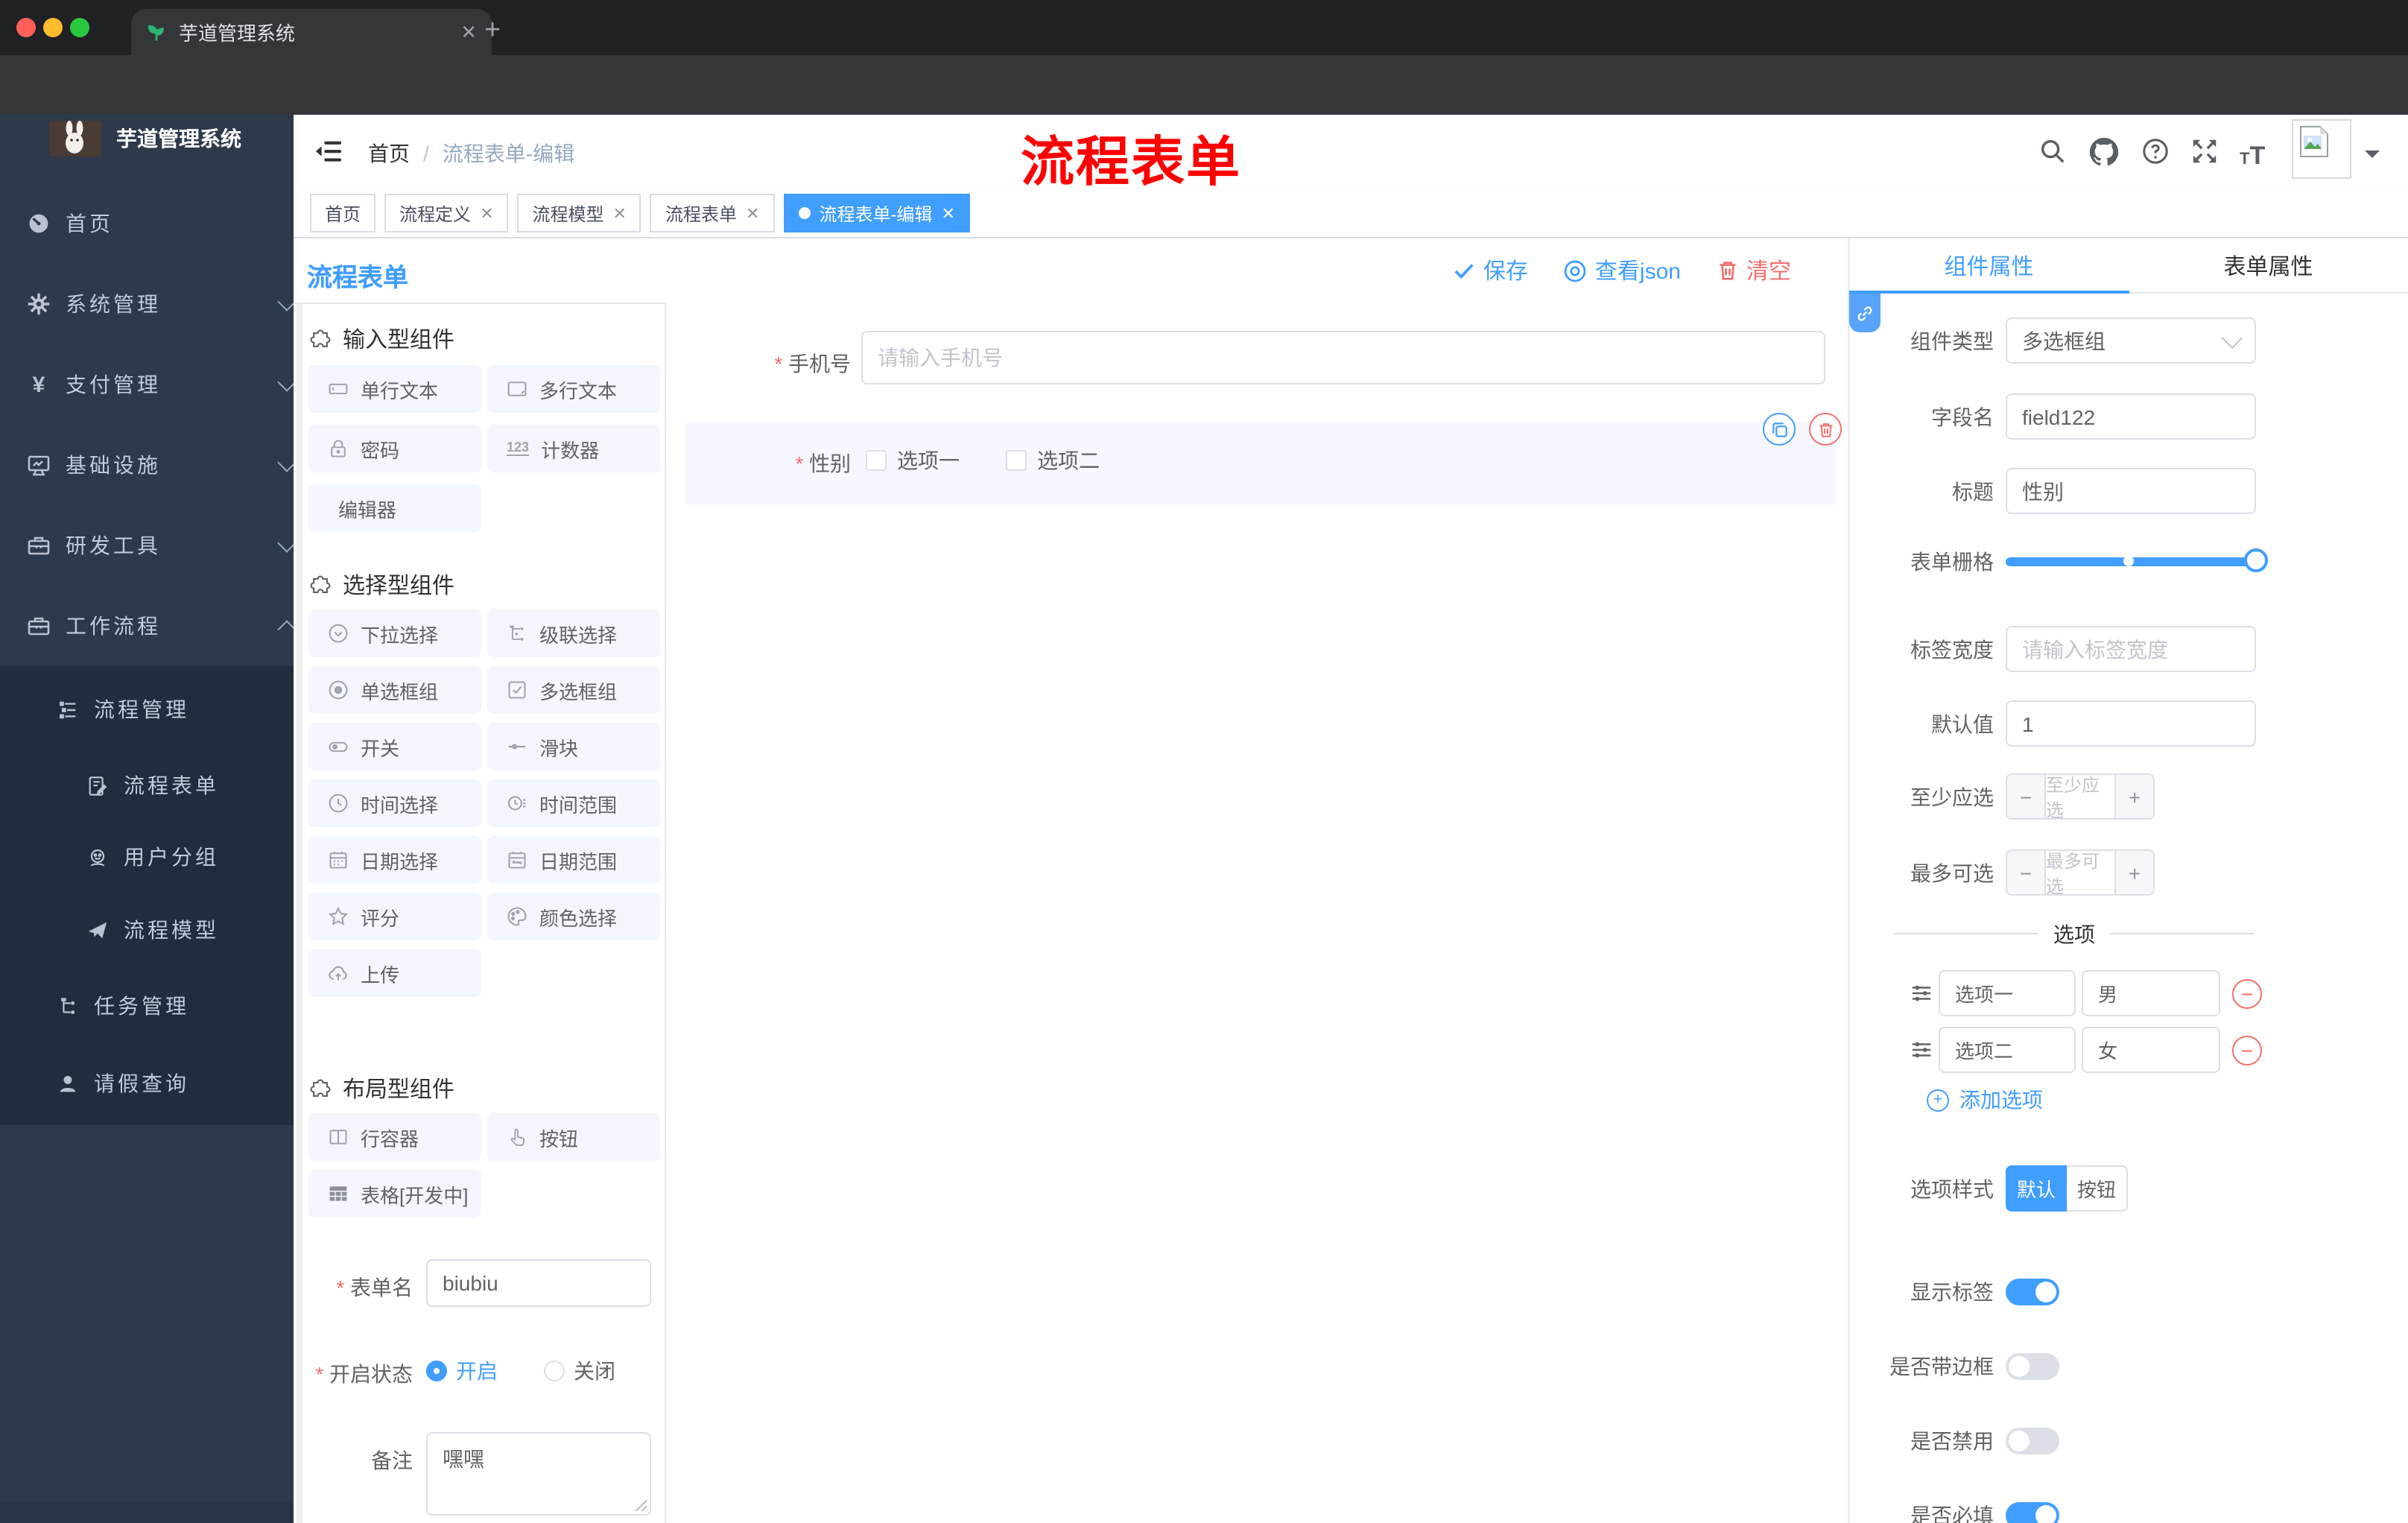 This screenshot has width=2408, height=1523. Describe the element at coordinates (2007, 993) in the screenshot. I see `option-label-input: 选项一` at that location.